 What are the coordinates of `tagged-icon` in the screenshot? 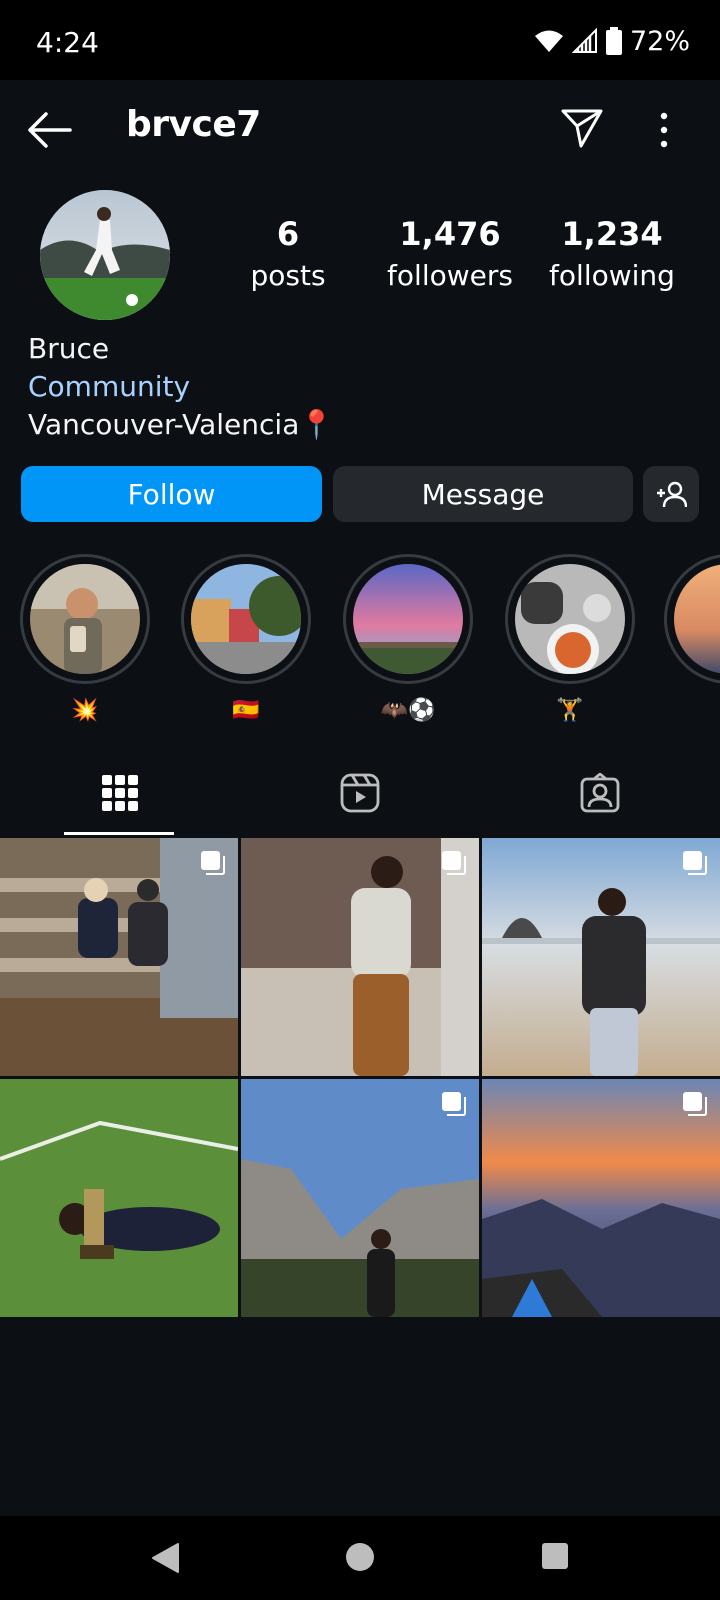 It's located at (600, 793).